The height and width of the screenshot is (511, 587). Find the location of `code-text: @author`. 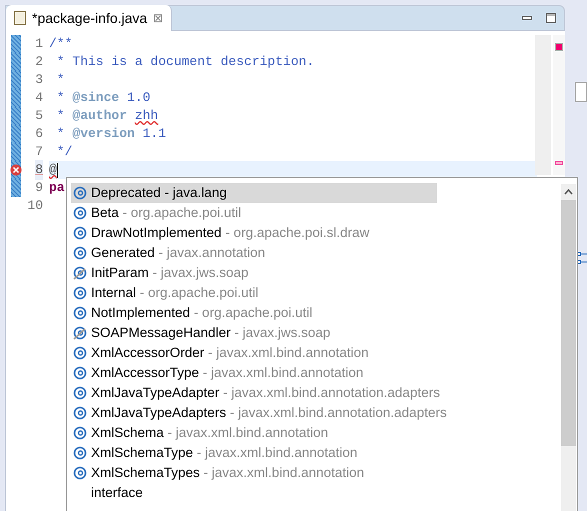

code-text: @author is located at coordinates (100, 116).